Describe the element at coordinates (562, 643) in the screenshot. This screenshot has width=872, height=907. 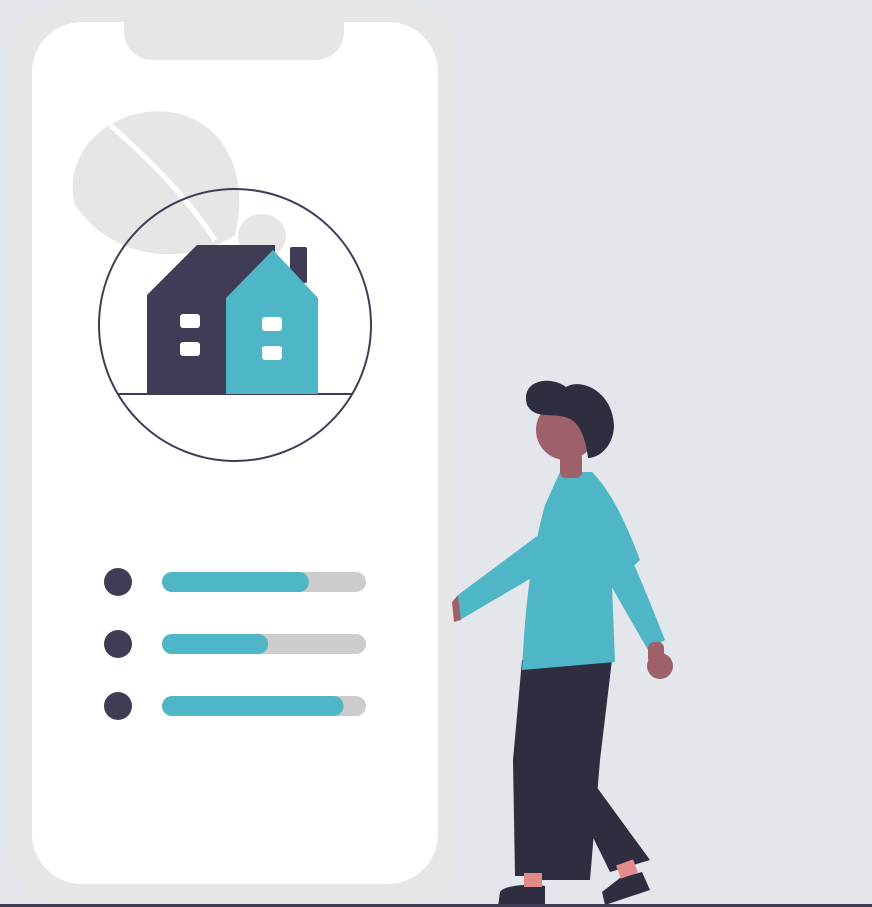
I see `person-illustration` at that location.